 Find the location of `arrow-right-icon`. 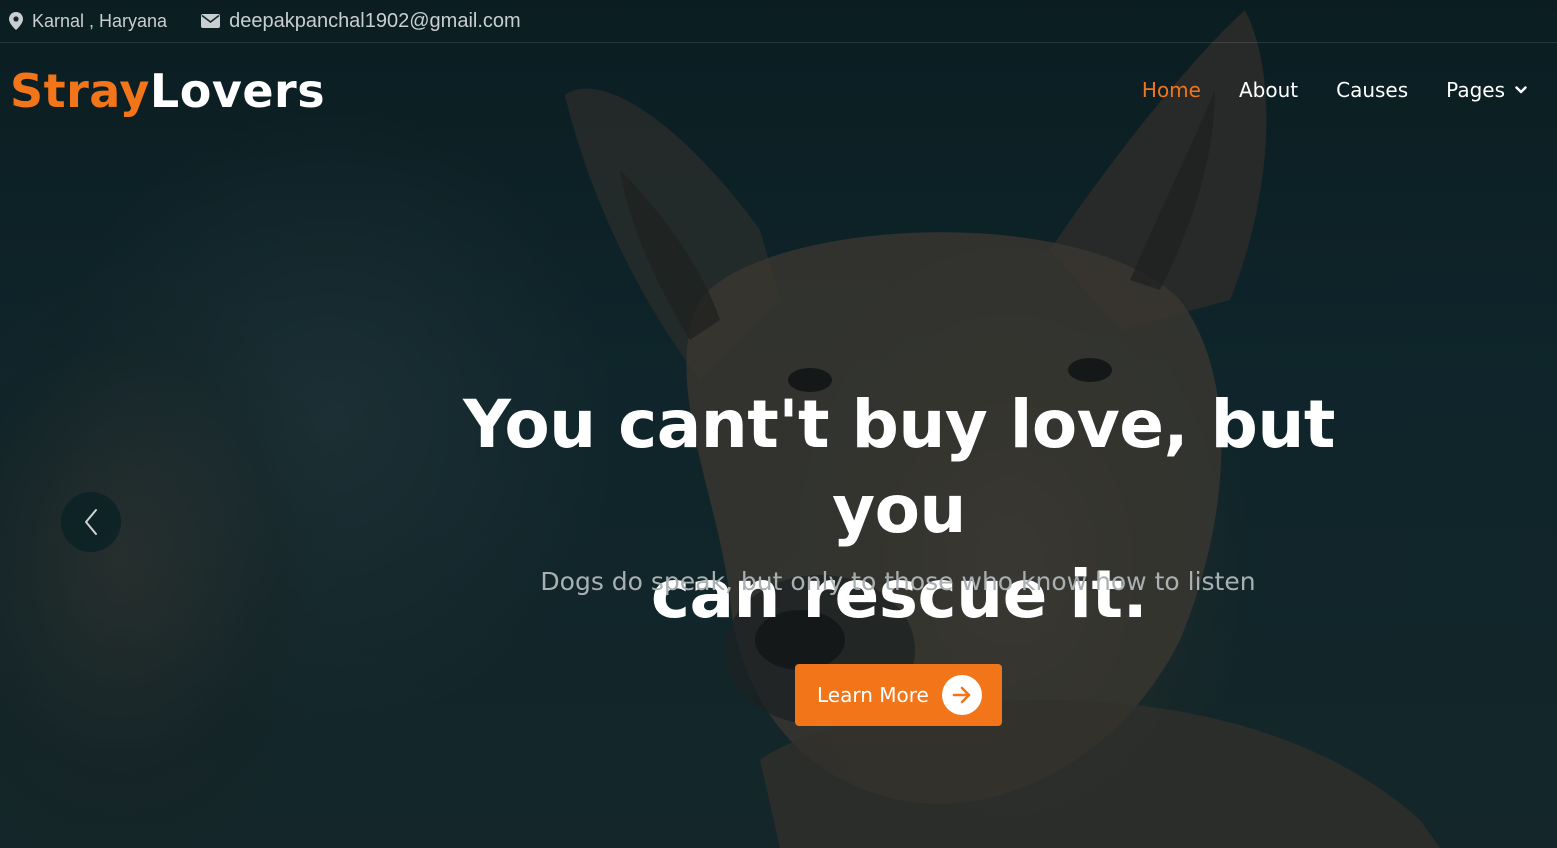

arrow-right-icon is located at coordinates (961, 695).